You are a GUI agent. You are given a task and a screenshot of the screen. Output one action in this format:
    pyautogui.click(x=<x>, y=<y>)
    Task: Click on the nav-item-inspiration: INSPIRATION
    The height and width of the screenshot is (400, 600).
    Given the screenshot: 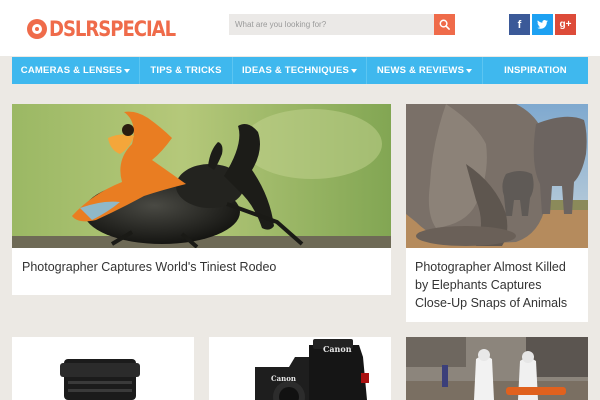 What is the action you would take?
    pyautogui.click(x=535, y=70)
    